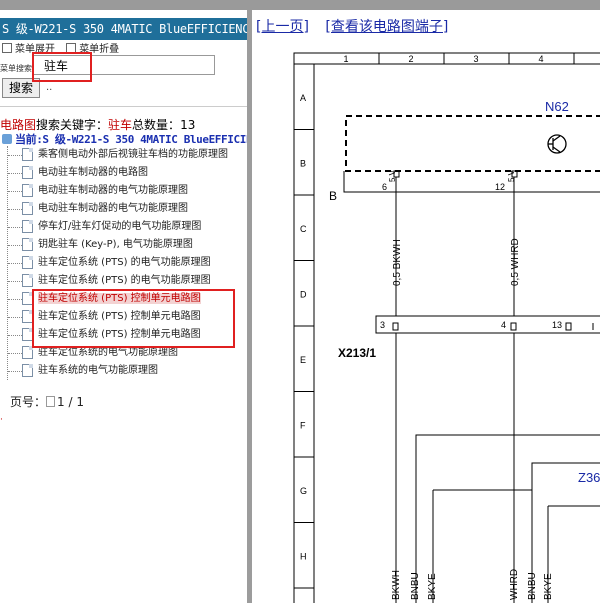 This screenshot has width=600, height=603. Describe the element at coordinates (556, 149) in the screenshot. I see `transistor-emitter` at that location.